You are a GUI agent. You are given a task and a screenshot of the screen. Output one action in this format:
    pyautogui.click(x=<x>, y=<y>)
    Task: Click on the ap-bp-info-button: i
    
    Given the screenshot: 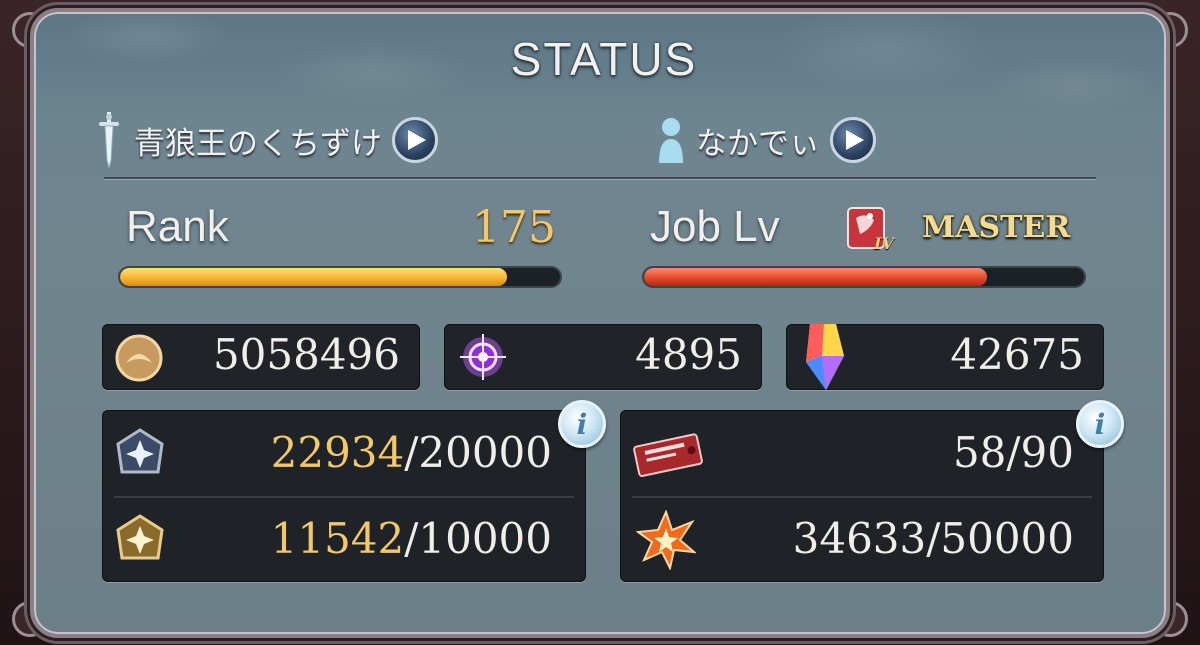 What is the action you would take?
    pyautogui.click(x=582, y=424)
    